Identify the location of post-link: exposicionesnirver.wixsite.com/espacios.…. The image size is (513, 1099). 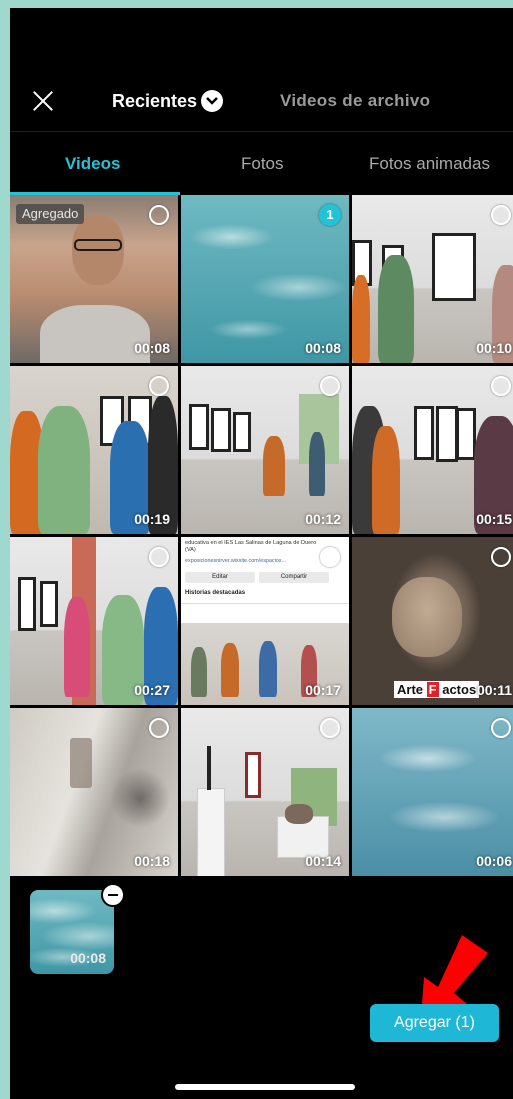
(235, 561).